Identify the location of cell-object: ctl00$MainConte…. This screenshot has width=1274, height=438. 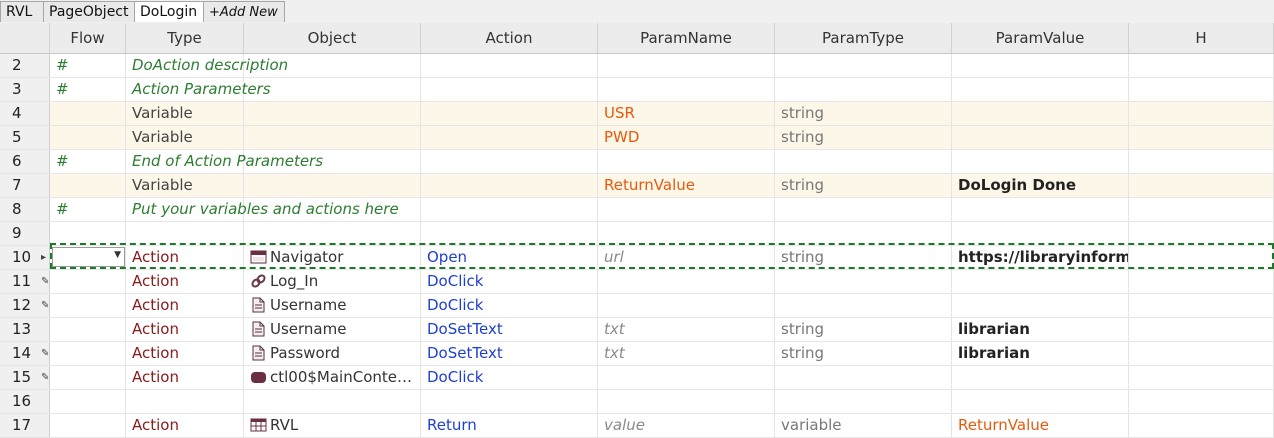
(332, 377).